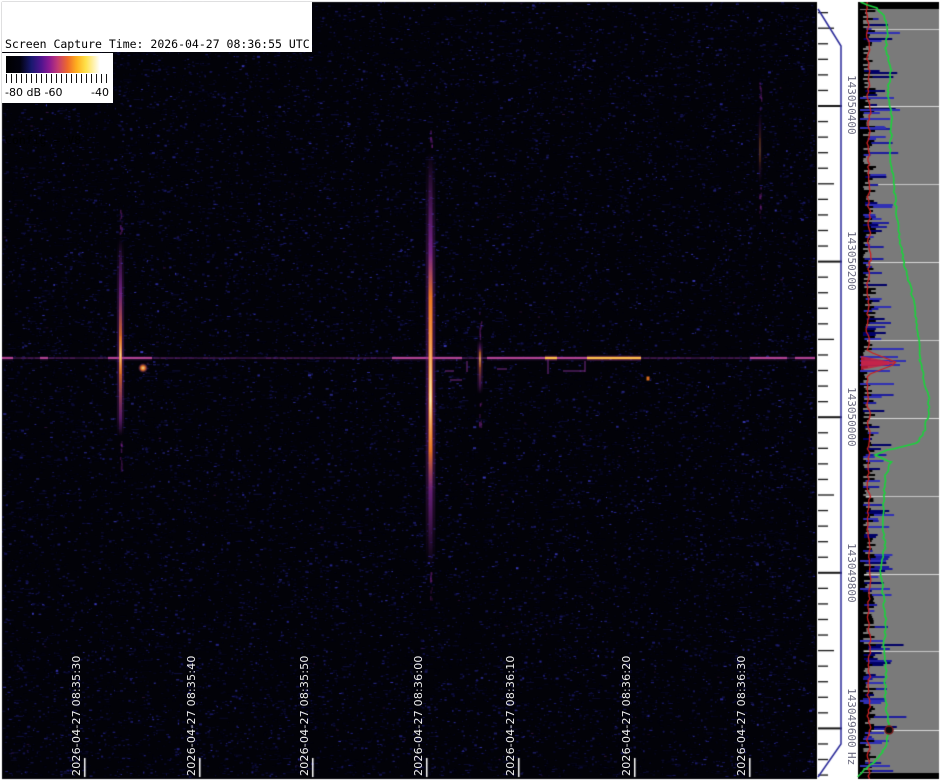 The image size is (941, 783). What do you see at coordinates (851, 718) in the screenshot?
I see `frequency-tick-label: 143049600` at bounding box center [851, 718].